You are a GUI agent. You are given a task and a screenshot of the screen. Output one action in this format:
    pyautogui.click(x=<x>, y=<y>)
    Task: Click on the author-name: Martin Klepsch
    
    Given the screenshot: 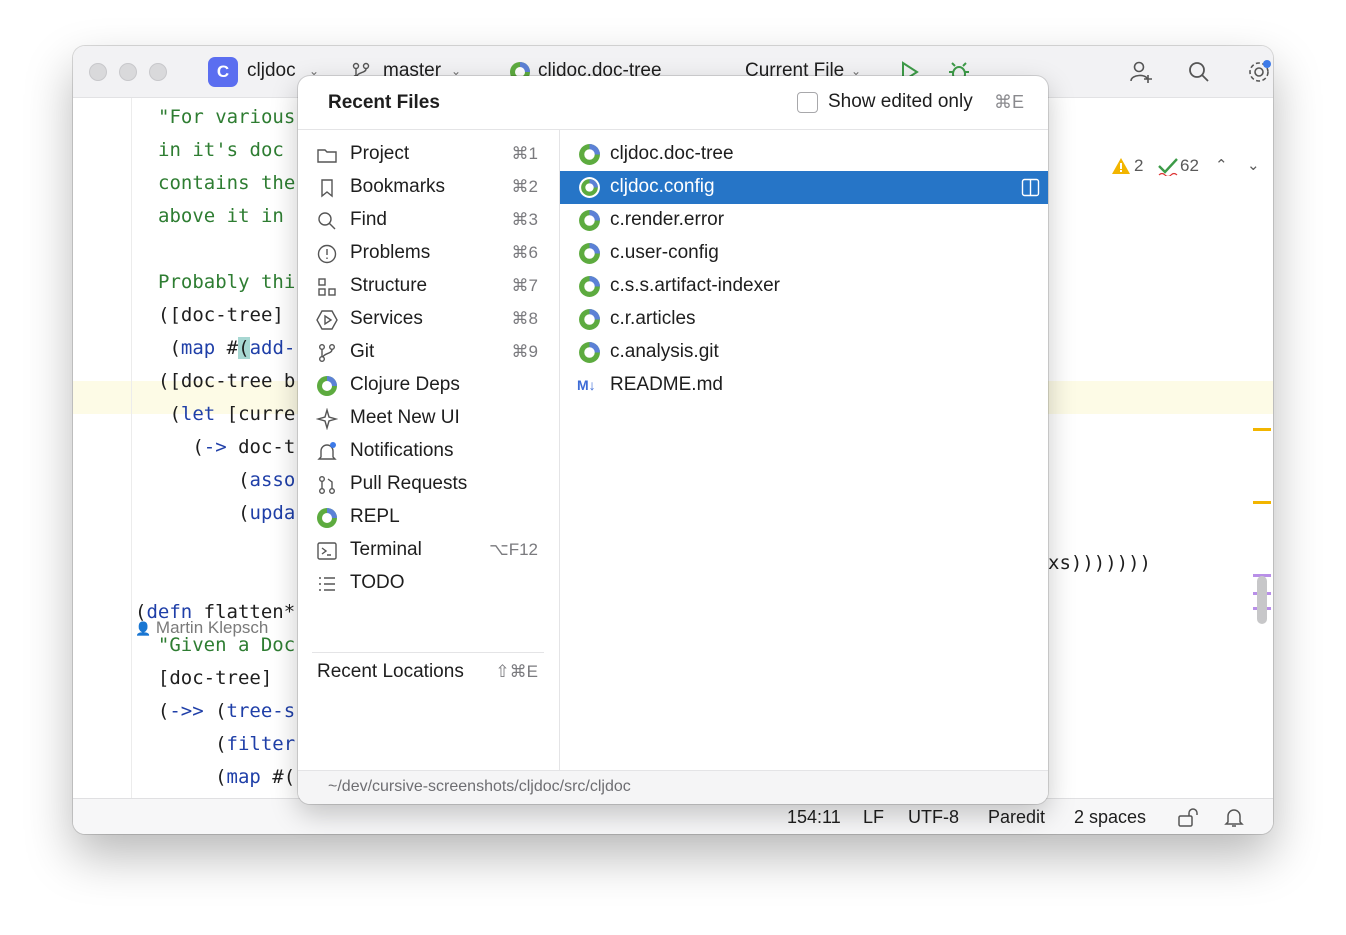 What is the action you would take?
    pyautogui.click(x=212, y=627)
    